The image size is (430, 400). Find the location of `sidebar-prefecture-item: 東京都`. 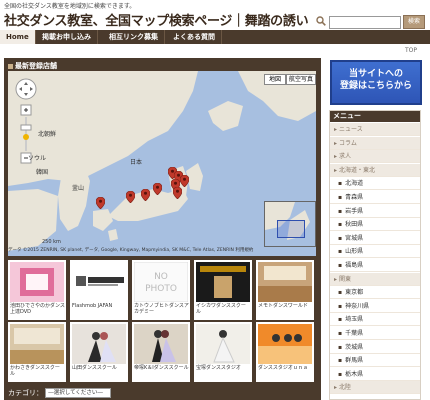

sidebar-prefecture-item: 東京都 is located at coordinates (375, 293).